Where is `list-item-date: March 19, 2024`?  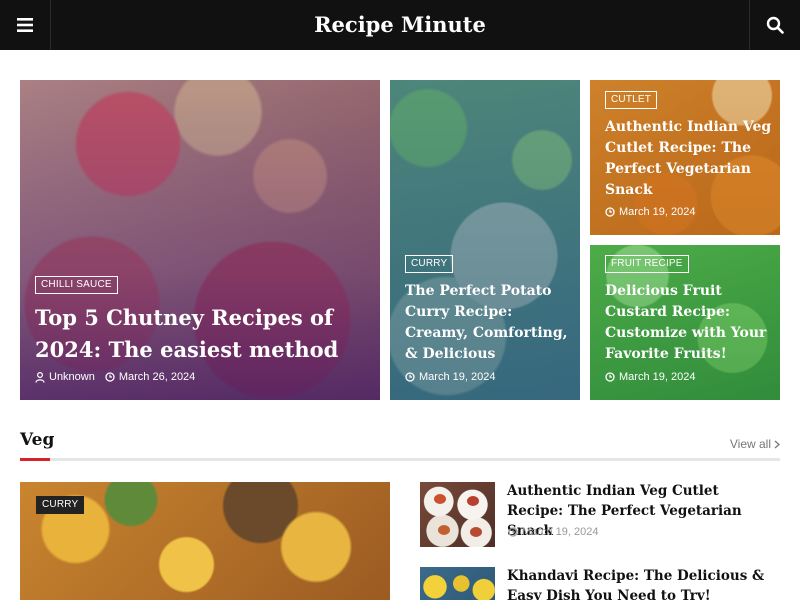 list-item-date: March 19, 2024 is located at coordinates (560, 532).